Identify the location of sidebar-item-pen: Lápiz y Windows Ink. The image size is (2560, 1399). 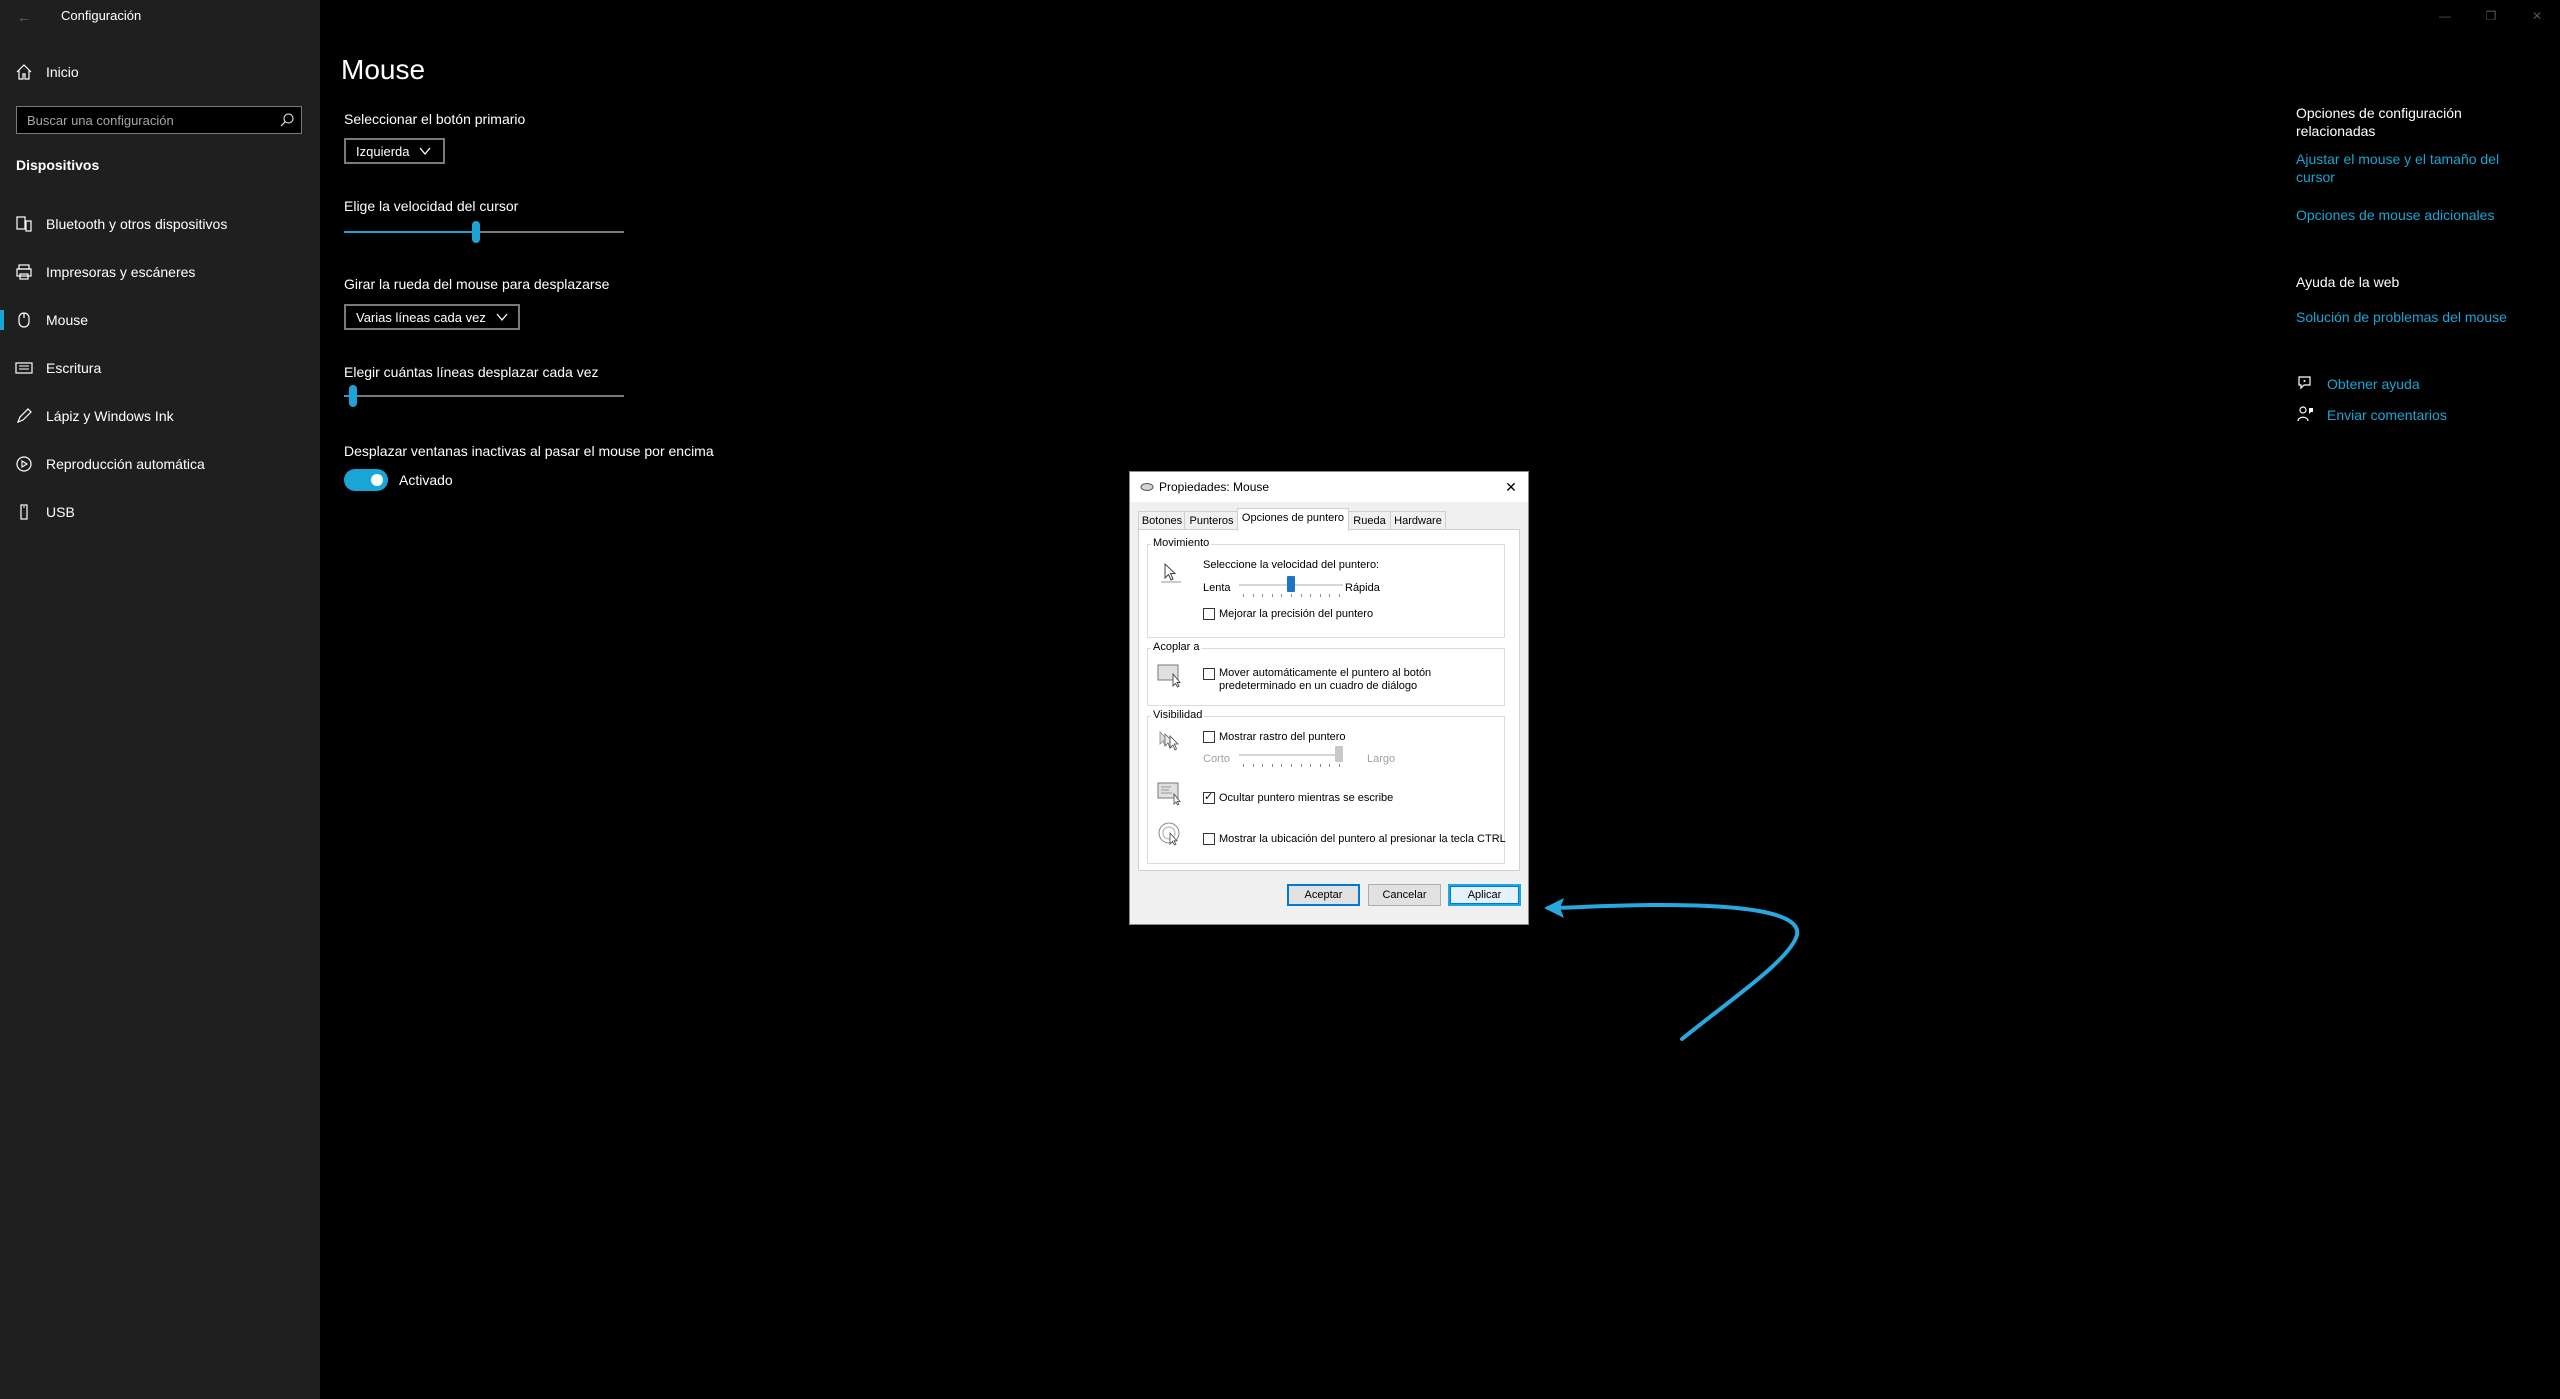
(160, 416).